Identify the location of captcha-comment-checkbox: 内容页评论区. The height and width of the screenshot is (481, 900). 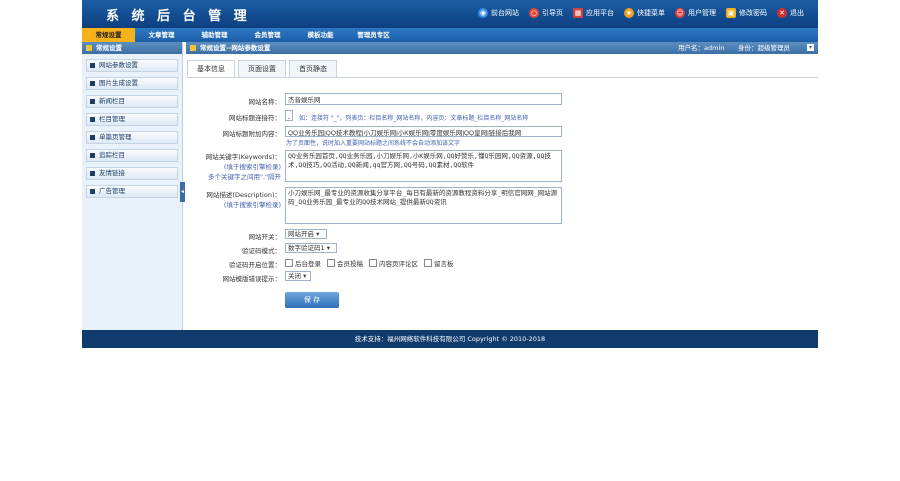
(393, 263).